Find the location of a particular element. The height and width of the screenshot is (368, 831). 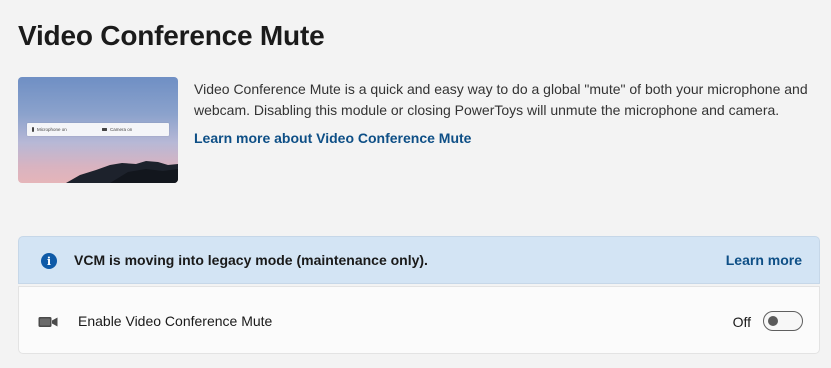

learn-more-link: Learn more about Video Conference Mute is located at coordinates (332, 138).